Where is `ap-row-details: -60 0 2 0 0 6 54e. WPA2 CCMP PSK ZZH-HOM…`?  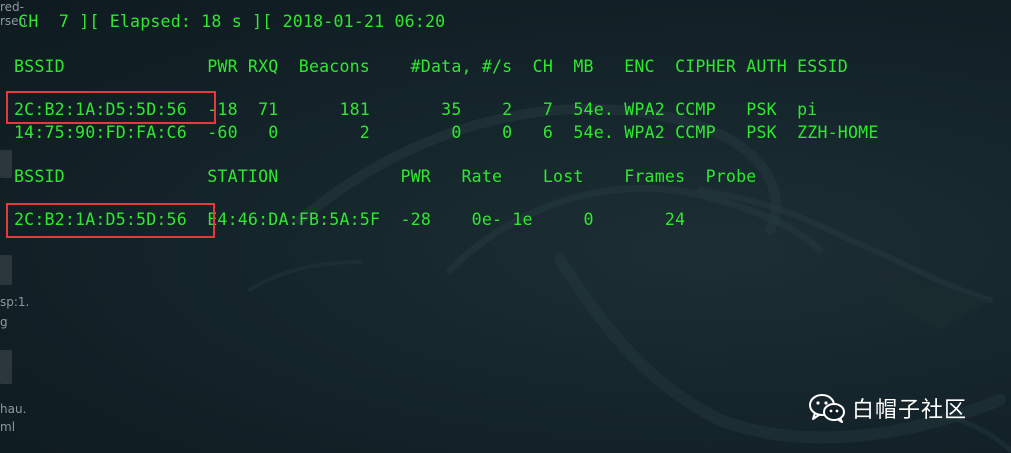 ap-row-details: -60 0 2 0 0 6 54e. WPA2 CCMP PSK ZZH-HOM… is located at coordinates (532, 132).